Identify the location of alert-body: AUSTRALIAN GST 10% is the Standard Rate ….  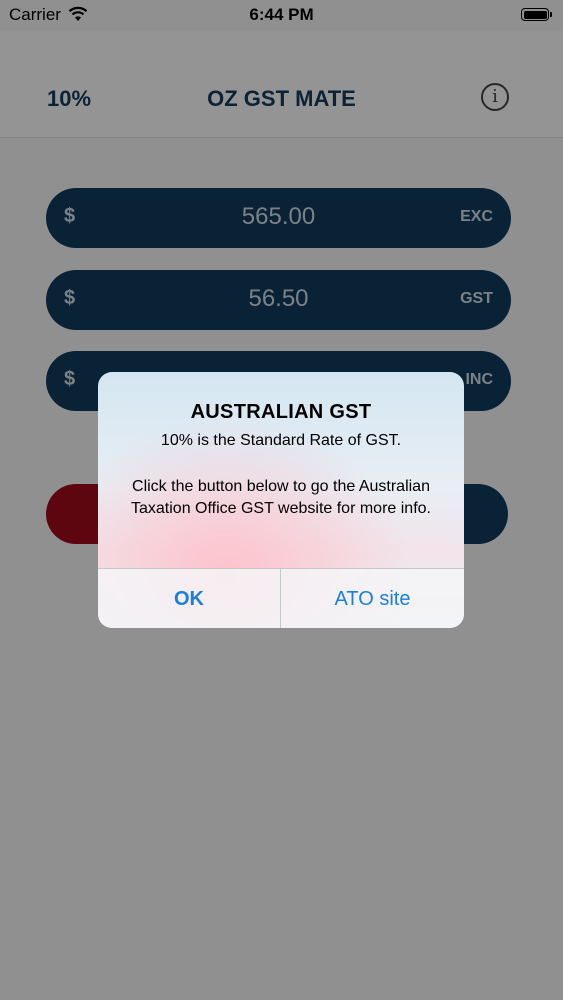
(281, 470).